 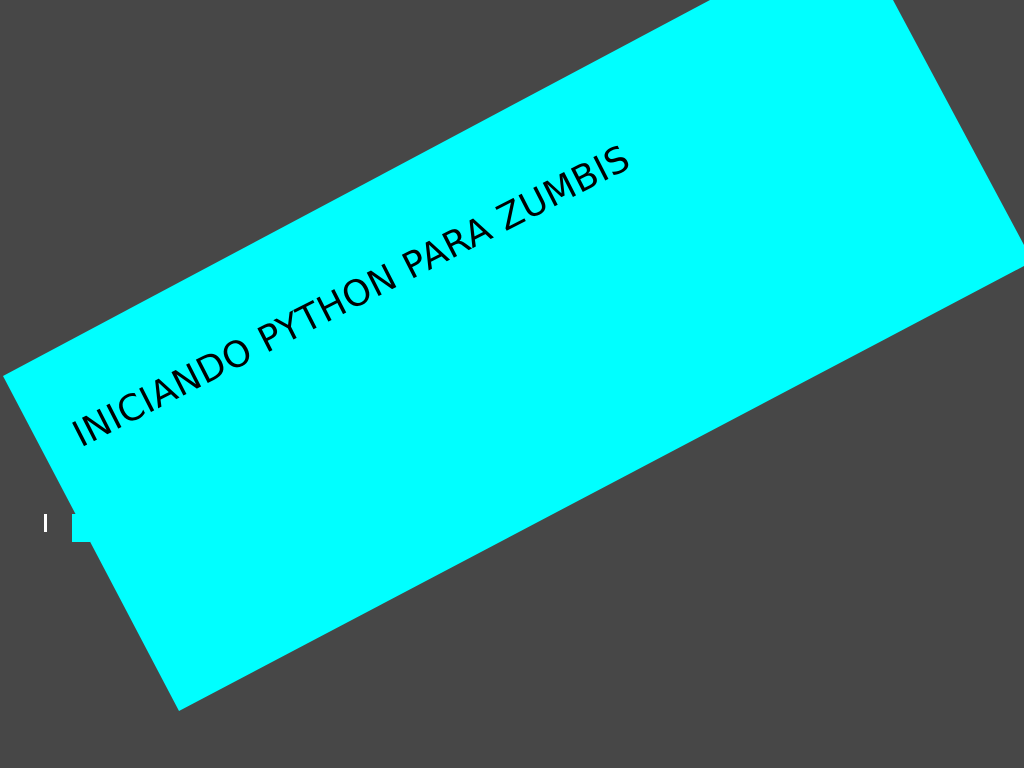 I want to click on cursor-block, so click(x=81, y=528).